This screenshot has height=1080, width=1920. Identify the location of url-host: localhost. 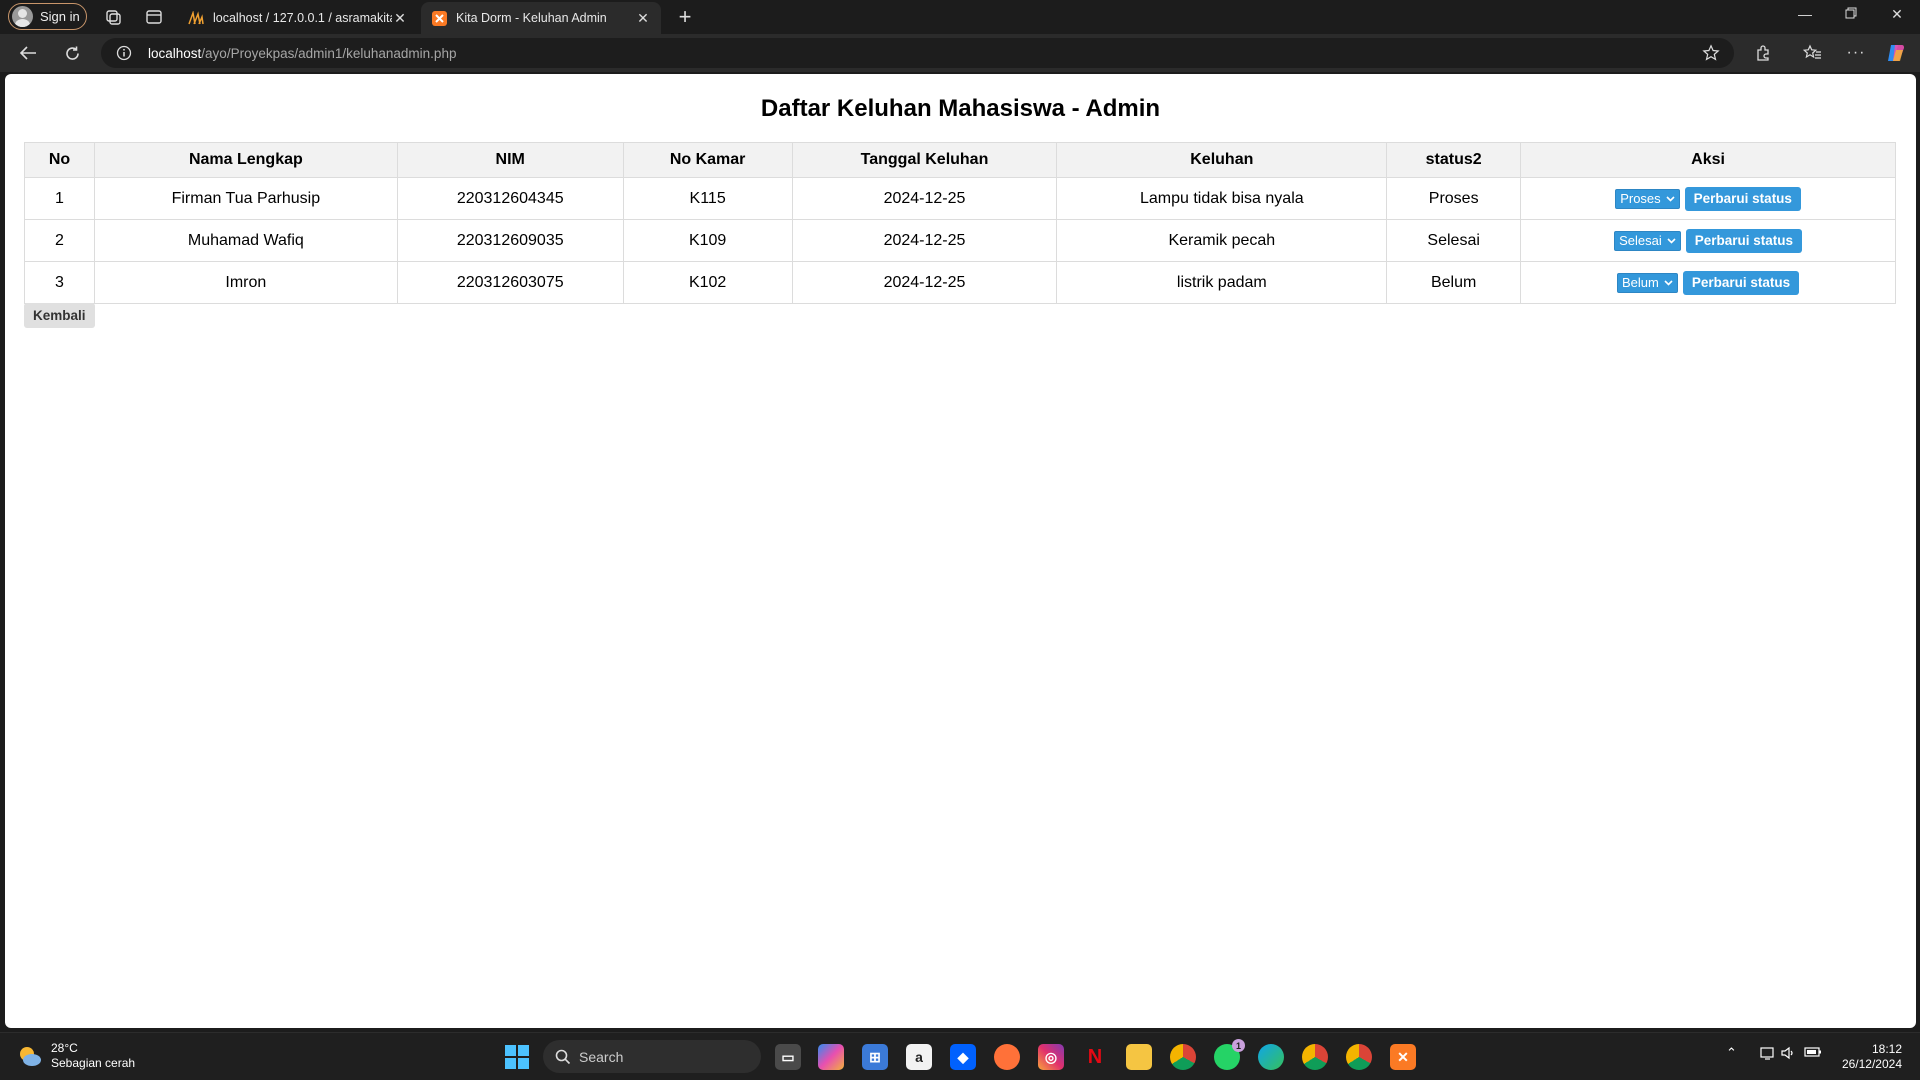
(175, 53).